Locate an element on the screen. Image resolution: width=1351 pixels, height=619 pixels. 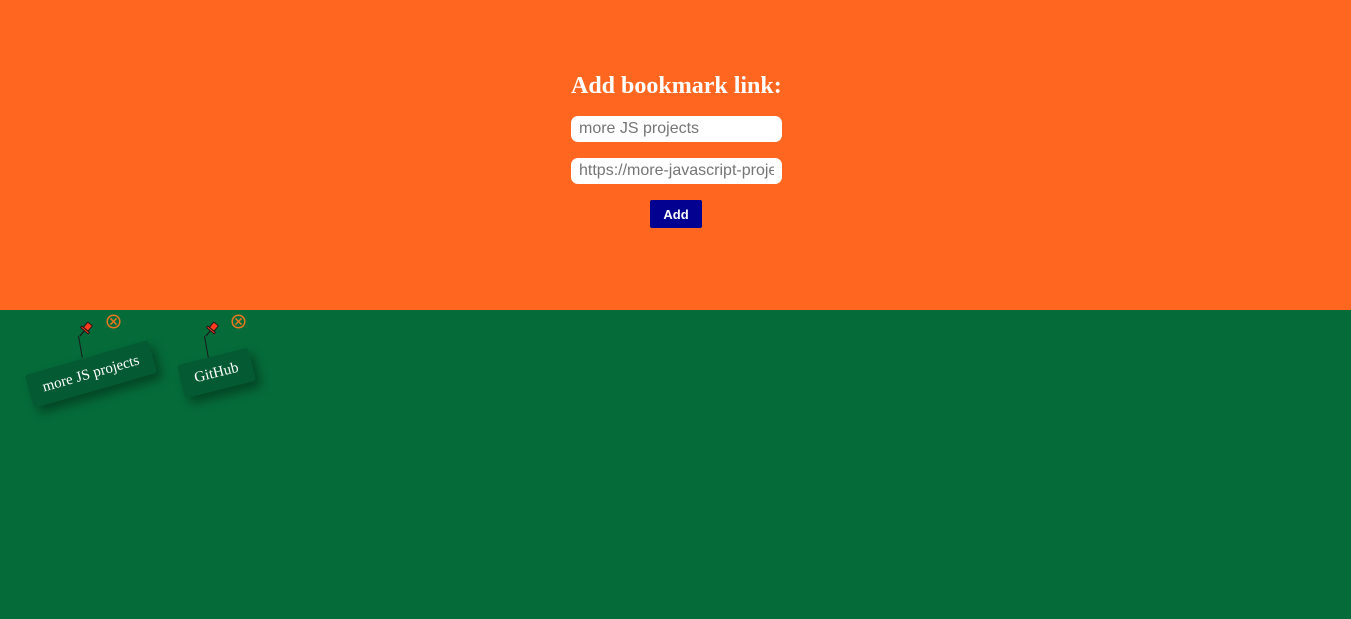
bookmark-link: GitHub is located at coordinates (216, 373).